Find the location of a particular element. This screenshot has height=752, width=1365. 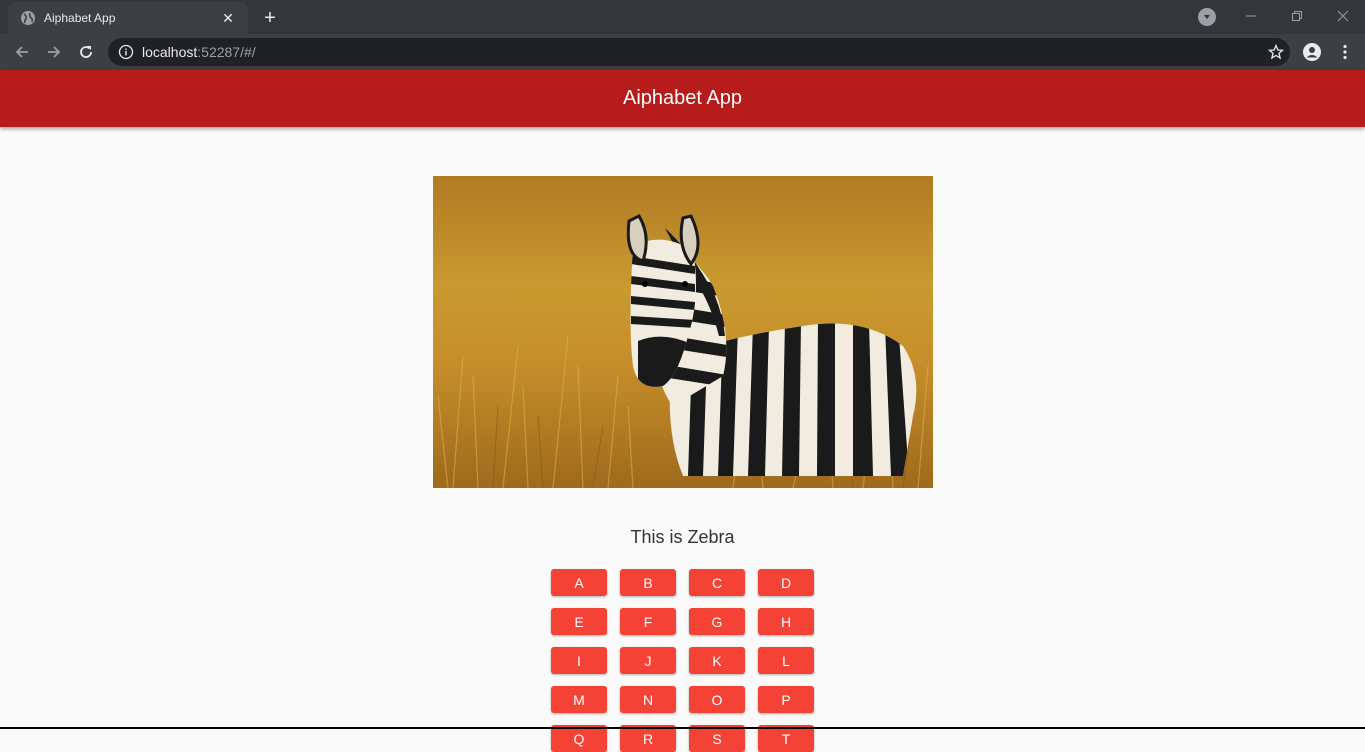

restore-icon is located at coordinates (1297, 16).